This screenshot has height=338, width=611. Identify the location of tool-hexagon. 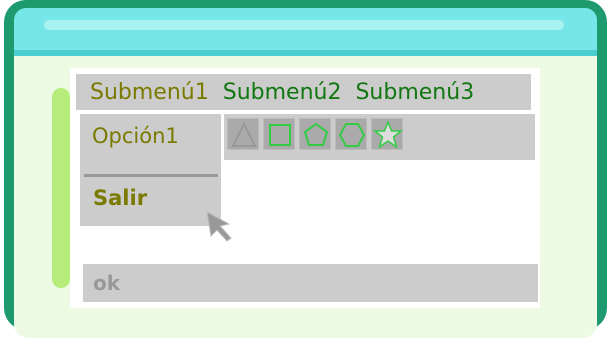
(351, 134).